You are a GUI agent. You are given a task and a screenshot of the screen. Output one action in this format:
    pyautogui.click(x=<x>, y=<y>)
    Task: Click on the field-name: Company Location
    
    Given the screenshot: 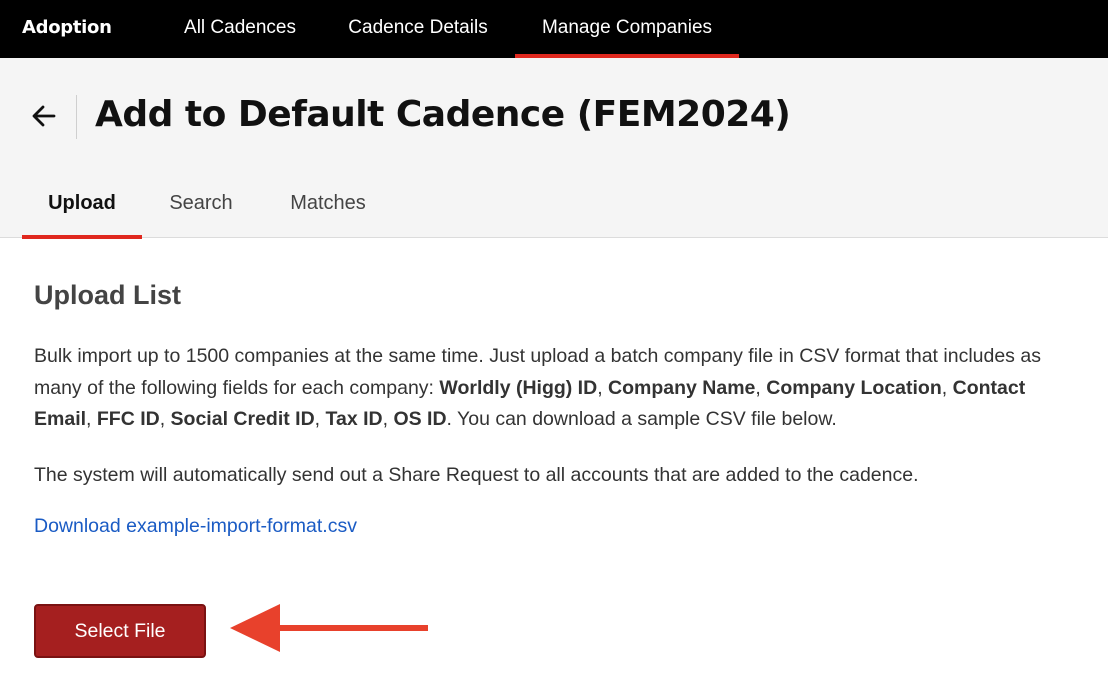 What is the action you would take?
    pyautogui.click(x=854, y=387)
    